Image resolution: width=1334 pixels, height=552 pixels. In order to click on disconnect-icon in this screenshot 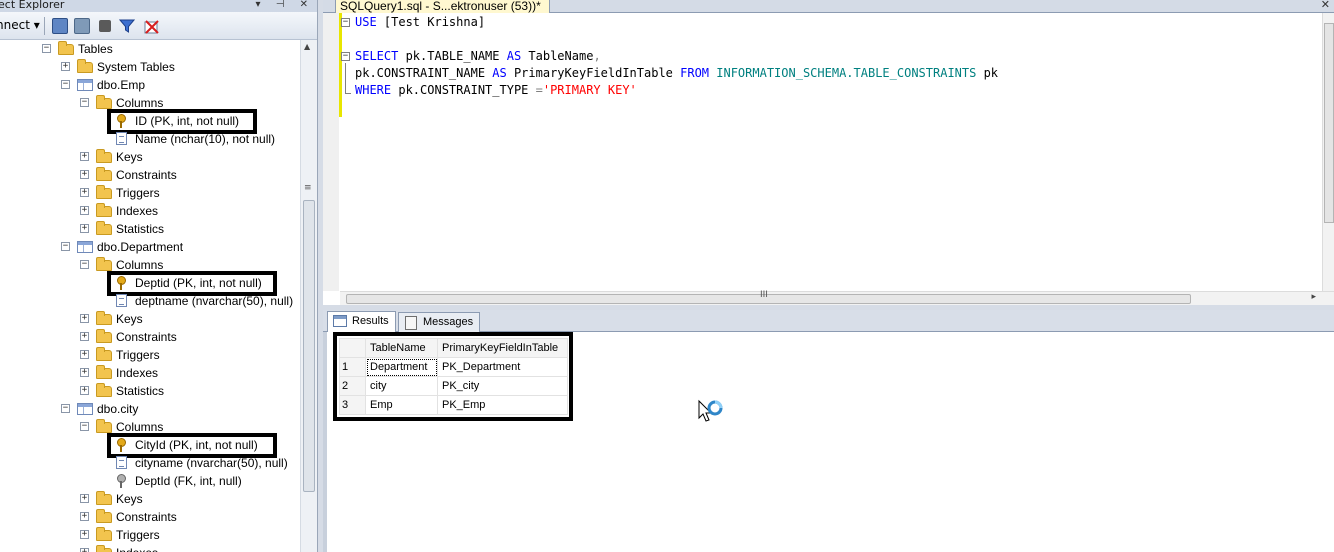, I will do `click(82, 26)`.